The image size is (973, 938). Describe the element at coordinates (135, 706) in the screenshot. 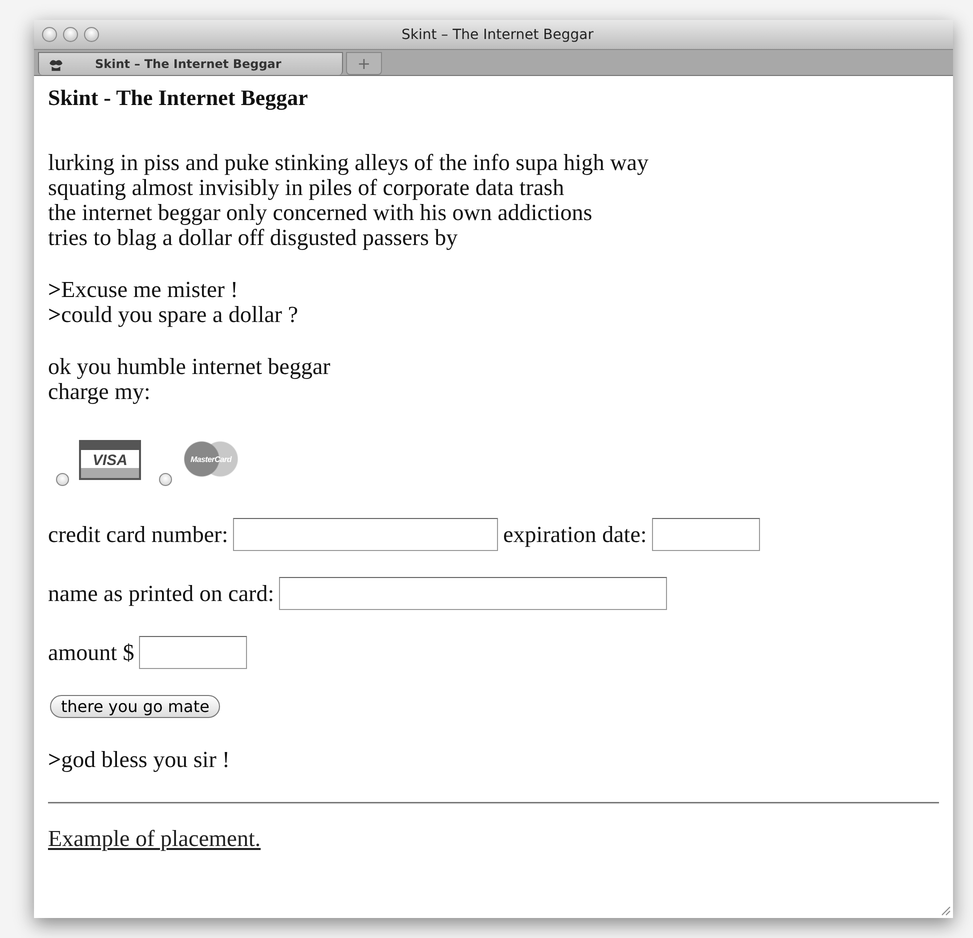

I see `submit-button: there you go mate` at that location.